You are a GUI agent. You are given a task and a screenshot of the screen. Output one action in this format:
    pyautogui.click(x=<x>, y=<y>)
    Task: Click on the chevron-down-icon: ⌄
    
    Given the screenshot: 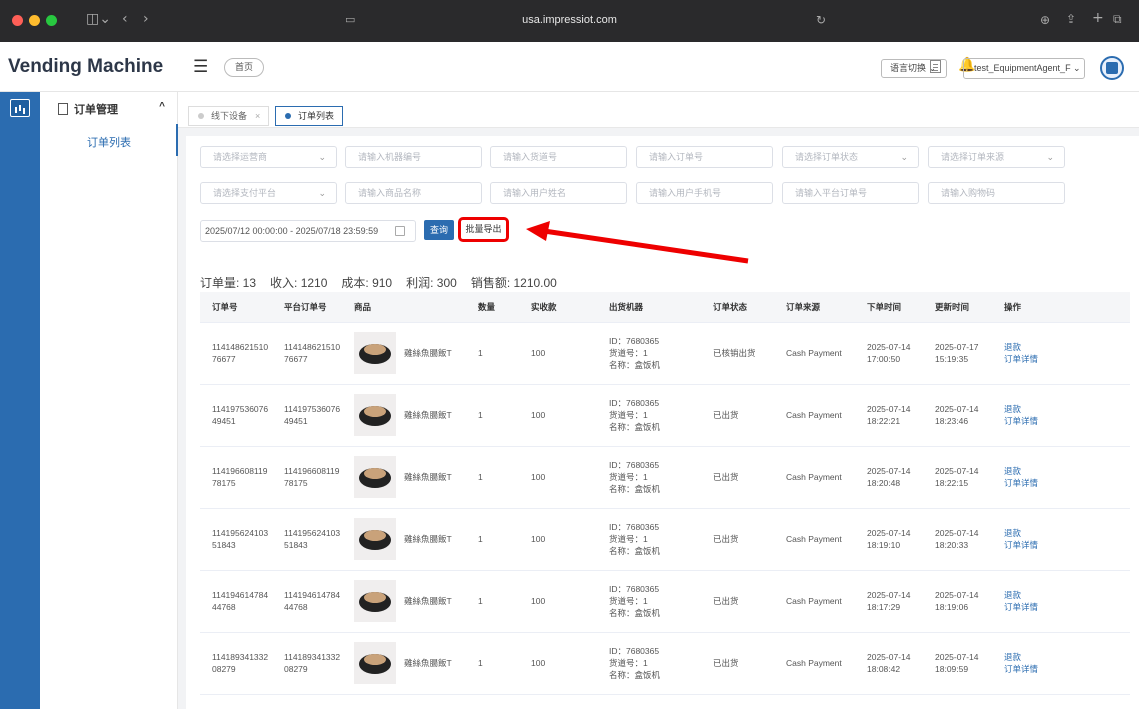 What is the action you would take?
    pyautogui.click(x=322, y=157)
    